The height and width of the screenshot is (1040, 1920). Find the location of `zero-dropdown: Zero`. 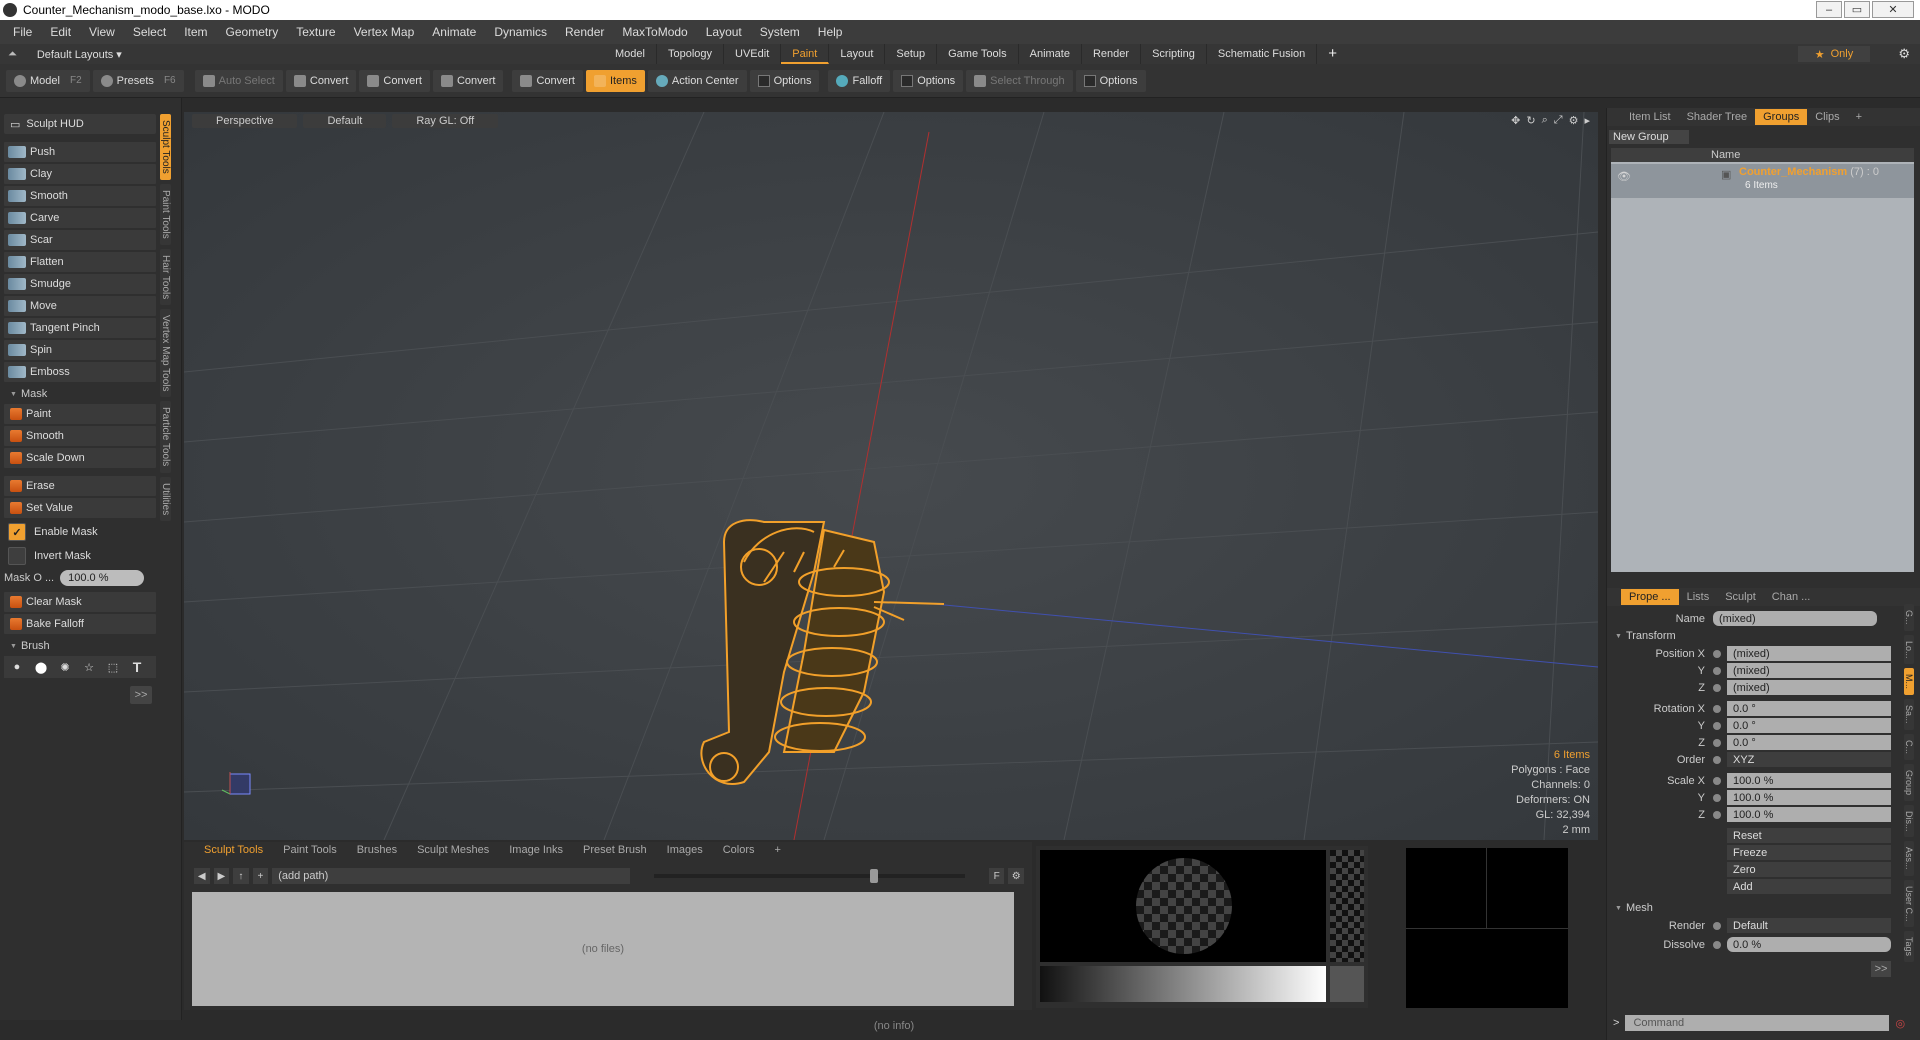

zero-dropdown: Zero is located at coordinates (1809, 869).